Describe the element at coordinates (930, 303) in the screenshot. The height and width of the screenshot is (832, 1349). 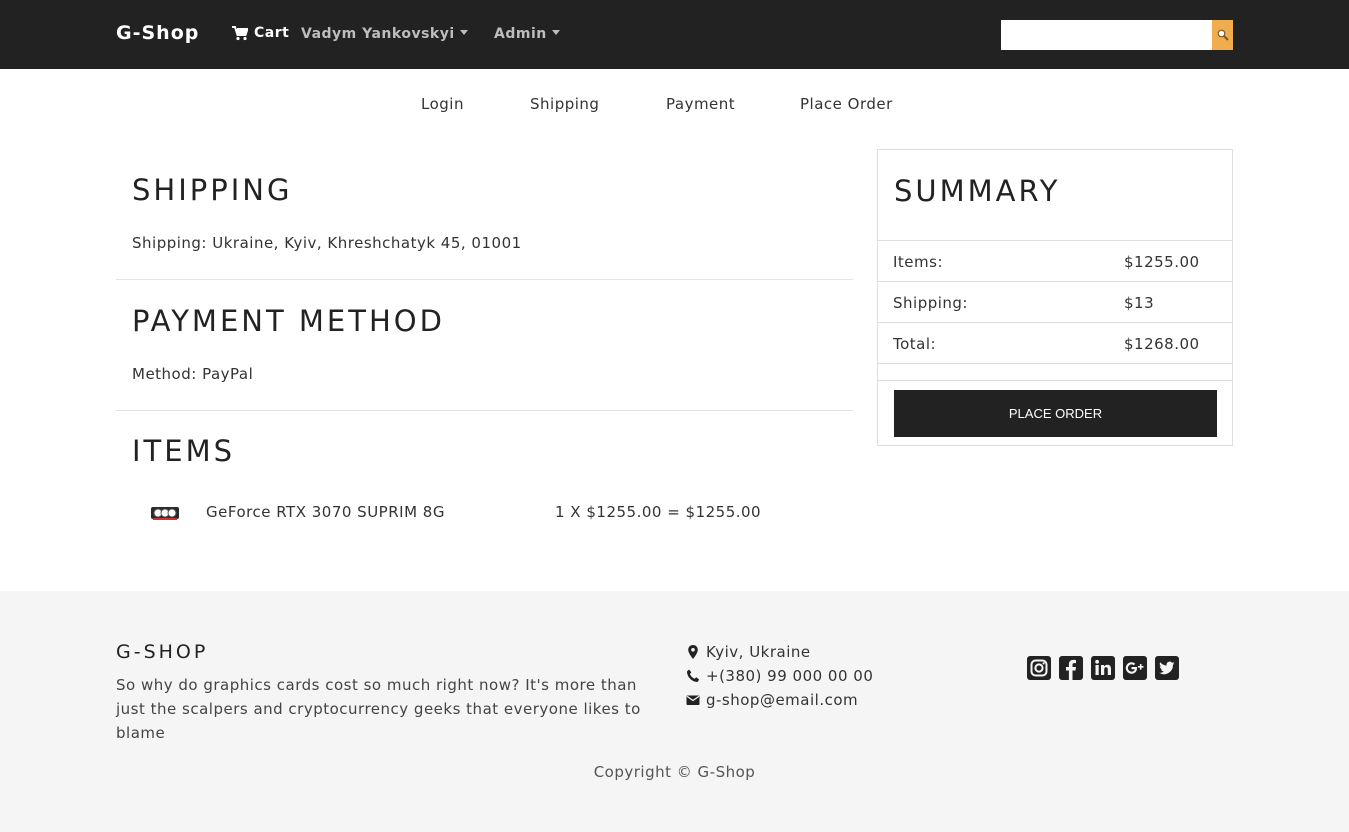
I see `summary-label: Shipping:` at that location.